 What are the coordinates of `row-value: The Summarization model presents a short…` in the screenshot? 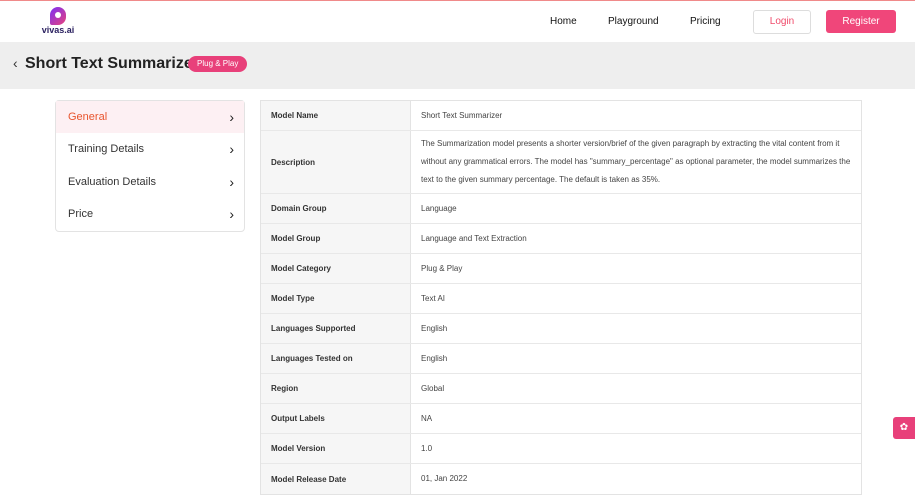 It's located at (636, 161).